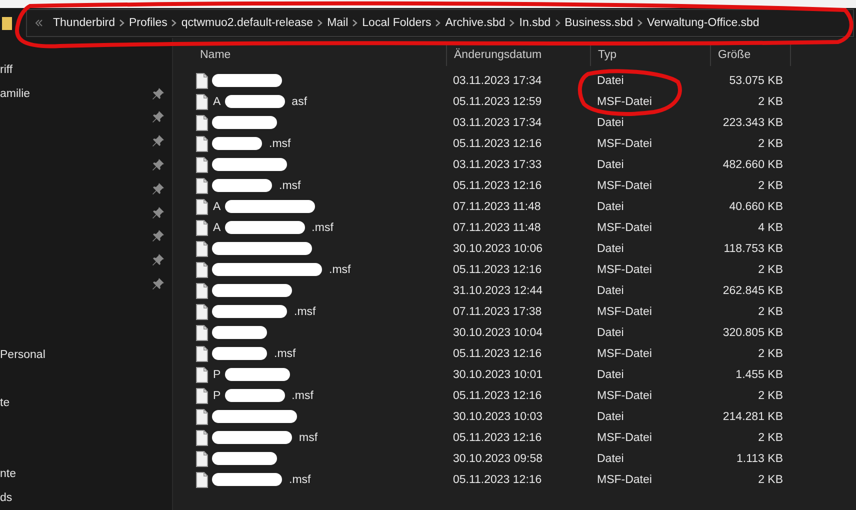 The width and height of the screenshot is (856, 510). I want to click on breadcrumb: Profiles, so click(148, 23).